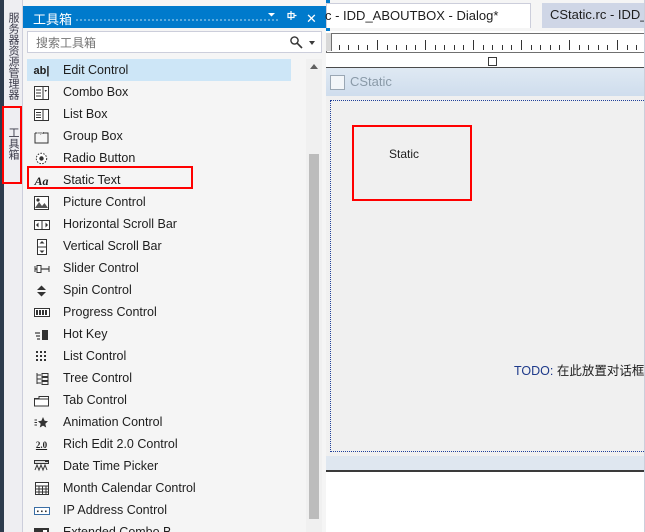 This screenshot has height=532, width=645. Describe the element at coordinates (115, 510) in the screenshot. I see `item-label: IP Address Control` at that location.